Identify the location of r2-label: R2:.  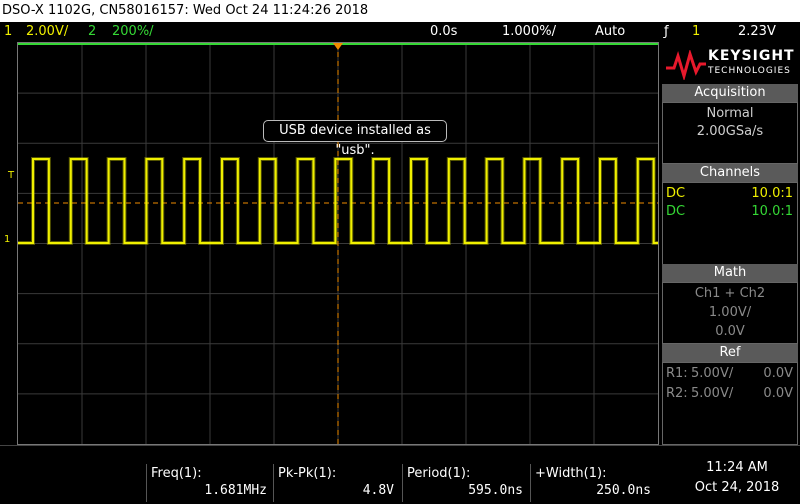
(677, 393).